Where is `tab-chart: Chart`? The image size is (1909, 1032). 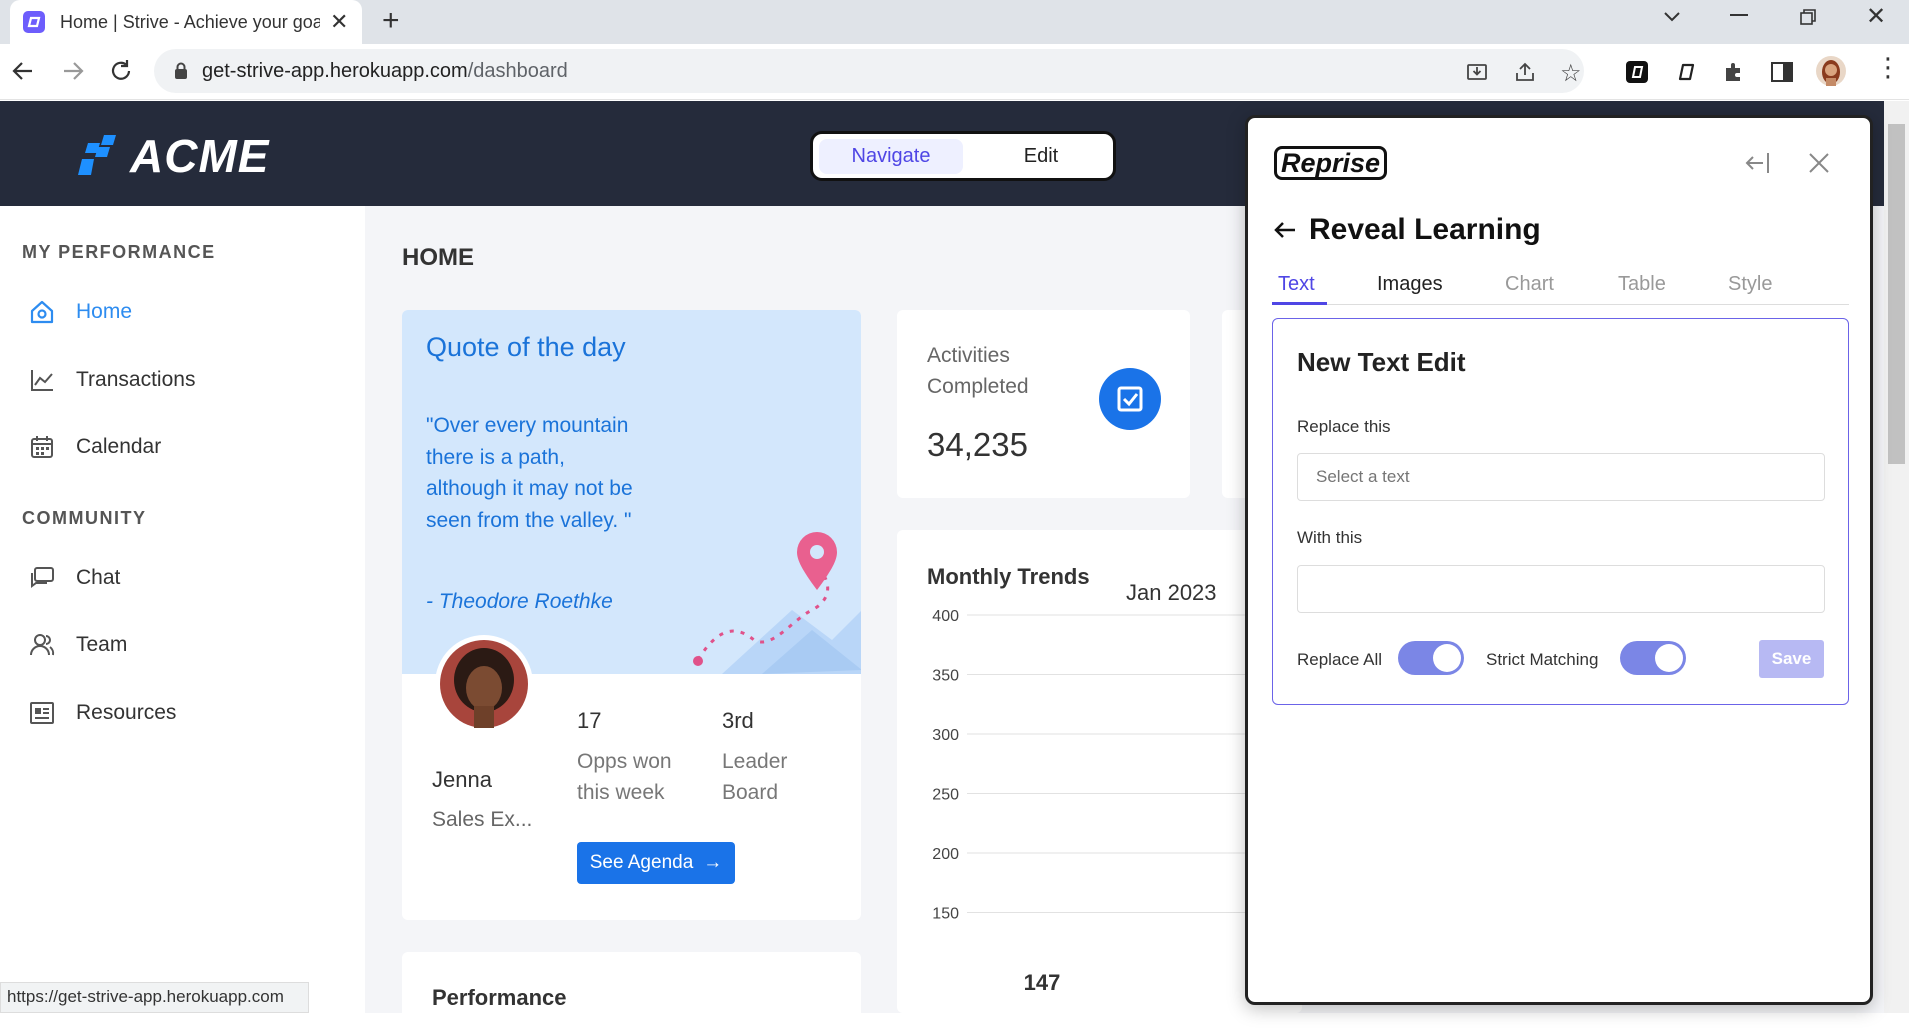
tab-chart: Chart is located at coordinates (1529, 284).